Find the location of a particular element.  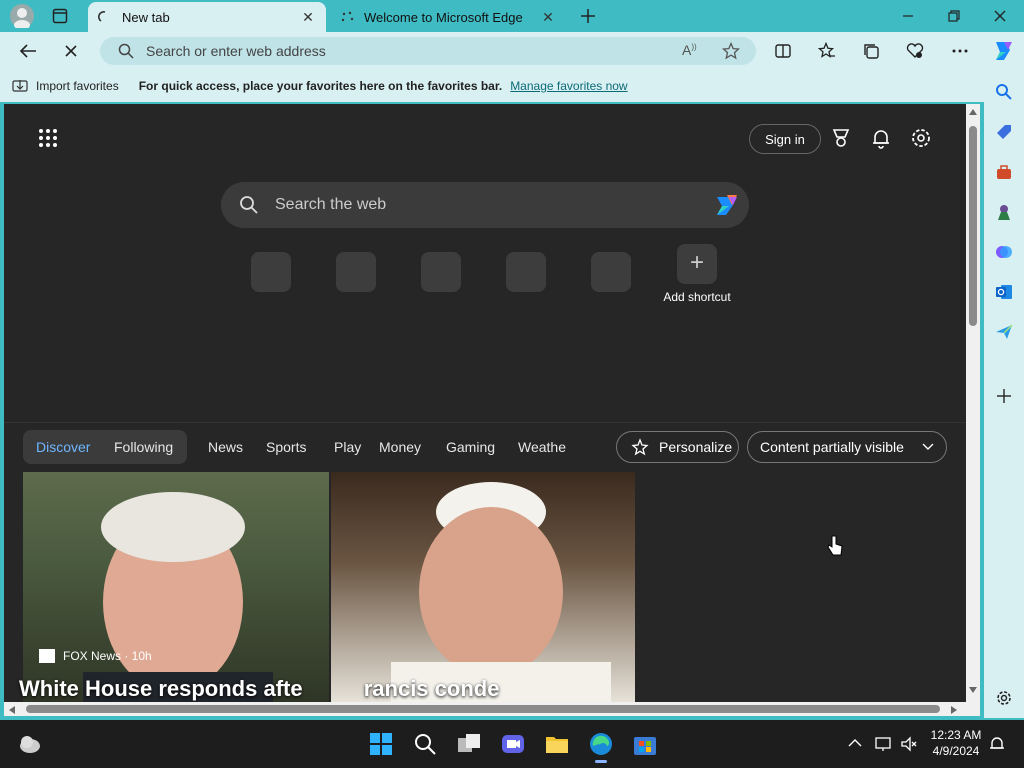

active-app-indicator is located at coordinates (601, 761).